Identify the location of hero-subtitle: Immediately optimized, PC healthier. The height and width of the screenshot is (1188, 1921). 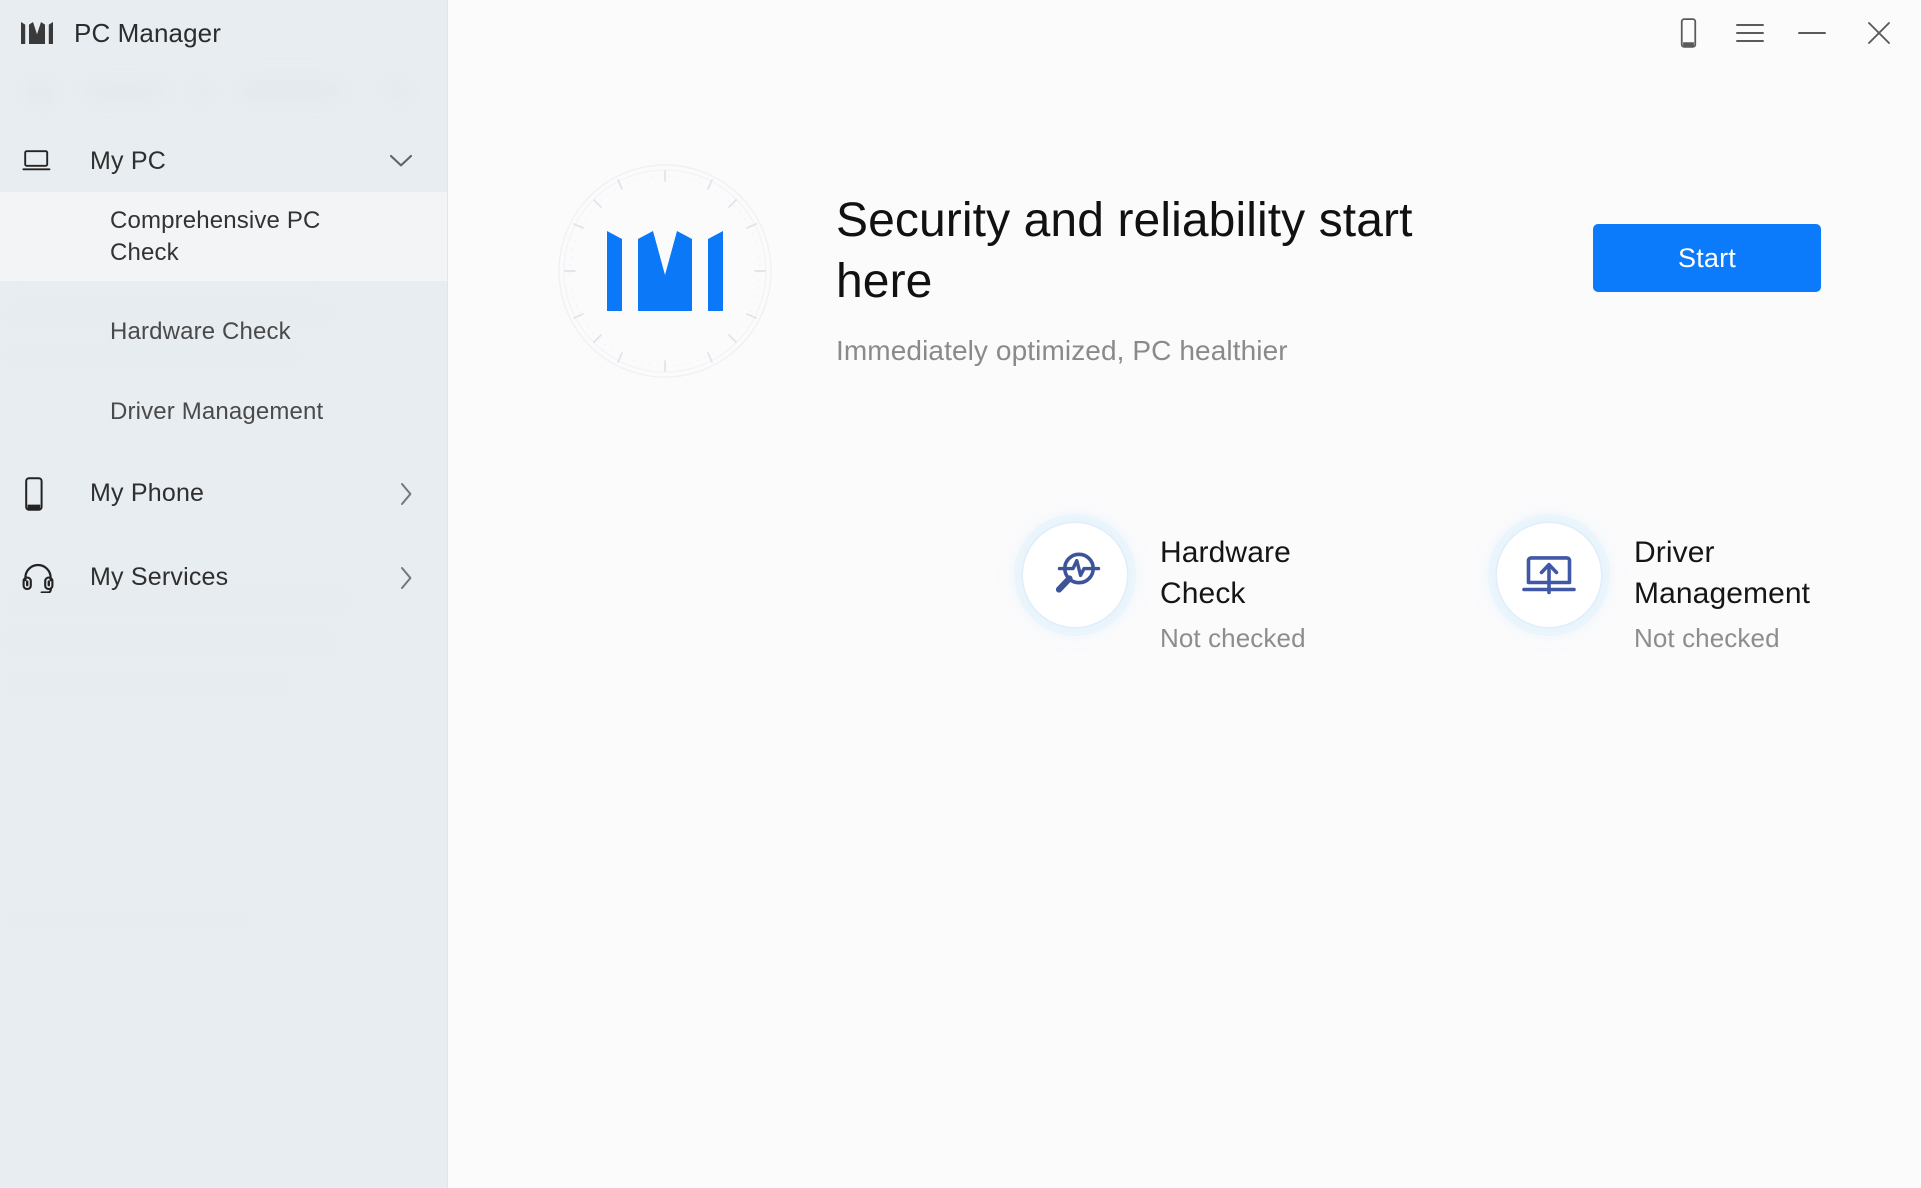
(1062, 350).